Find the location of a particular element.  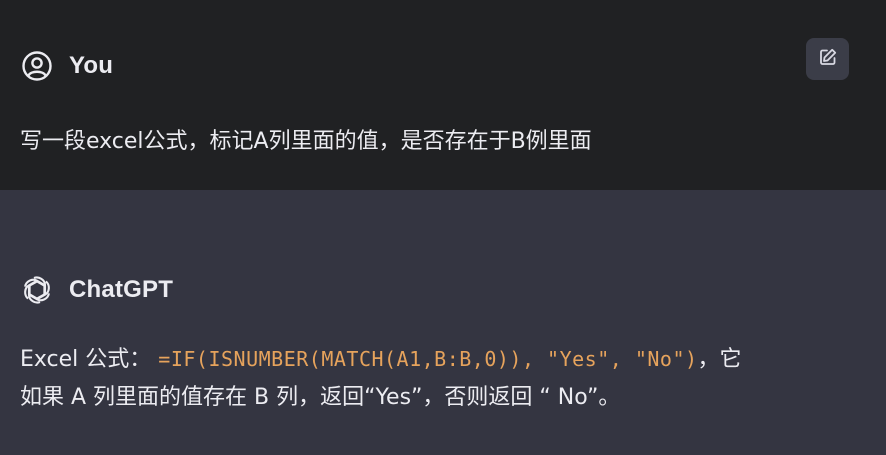

assistant-name: ChatGPT is located at coordinates (121, 289).